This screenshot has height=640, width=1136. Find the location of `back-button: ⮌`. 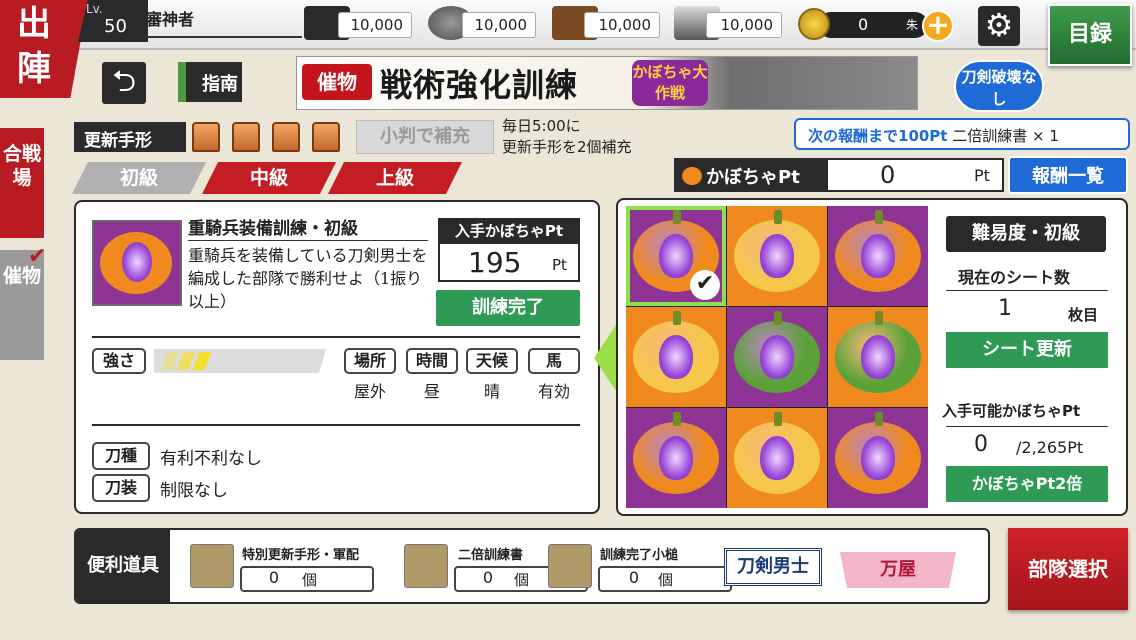

back-button: ⮌ is located at coordinates (124, 83).